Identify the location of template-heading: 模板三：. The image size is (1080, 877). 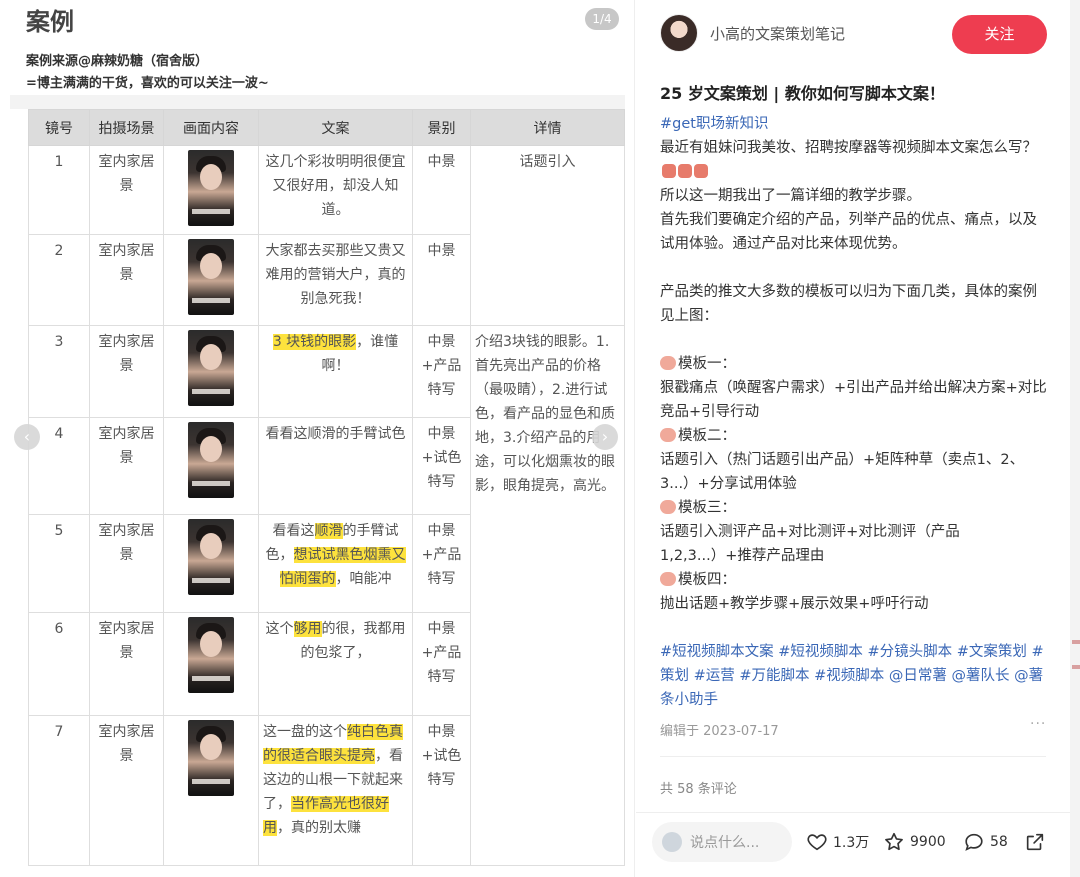
(707, 508).